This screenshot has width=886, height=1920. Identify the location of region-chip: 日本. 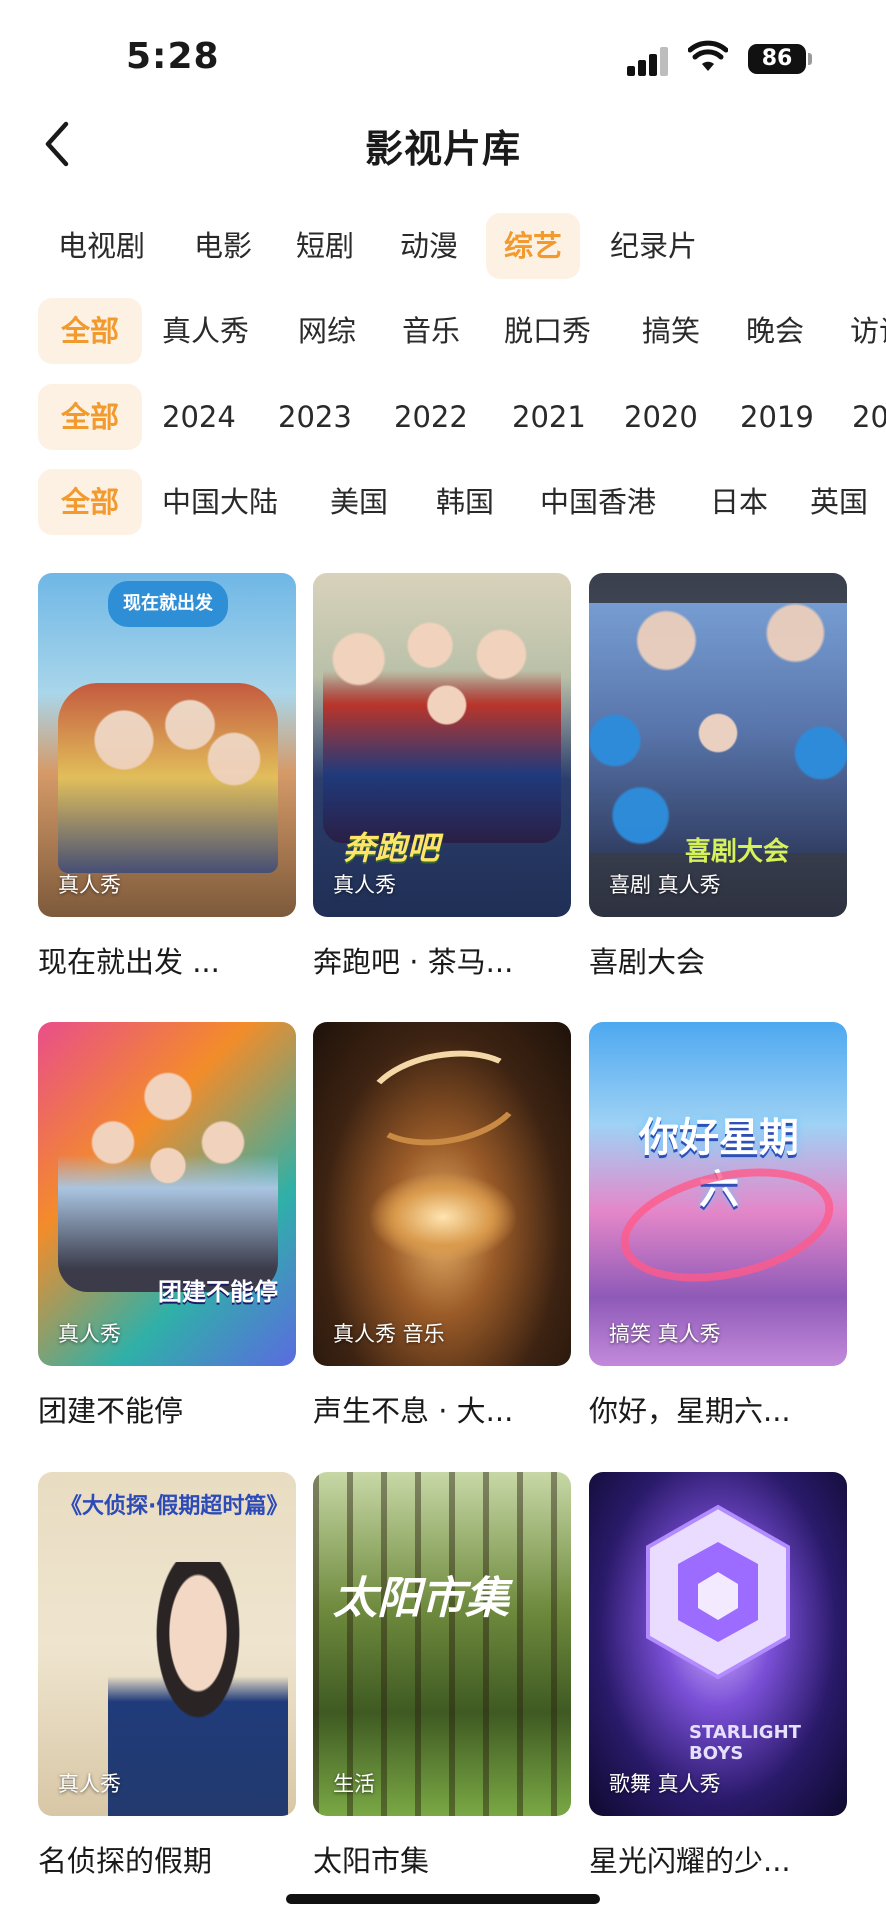
(739, 502).